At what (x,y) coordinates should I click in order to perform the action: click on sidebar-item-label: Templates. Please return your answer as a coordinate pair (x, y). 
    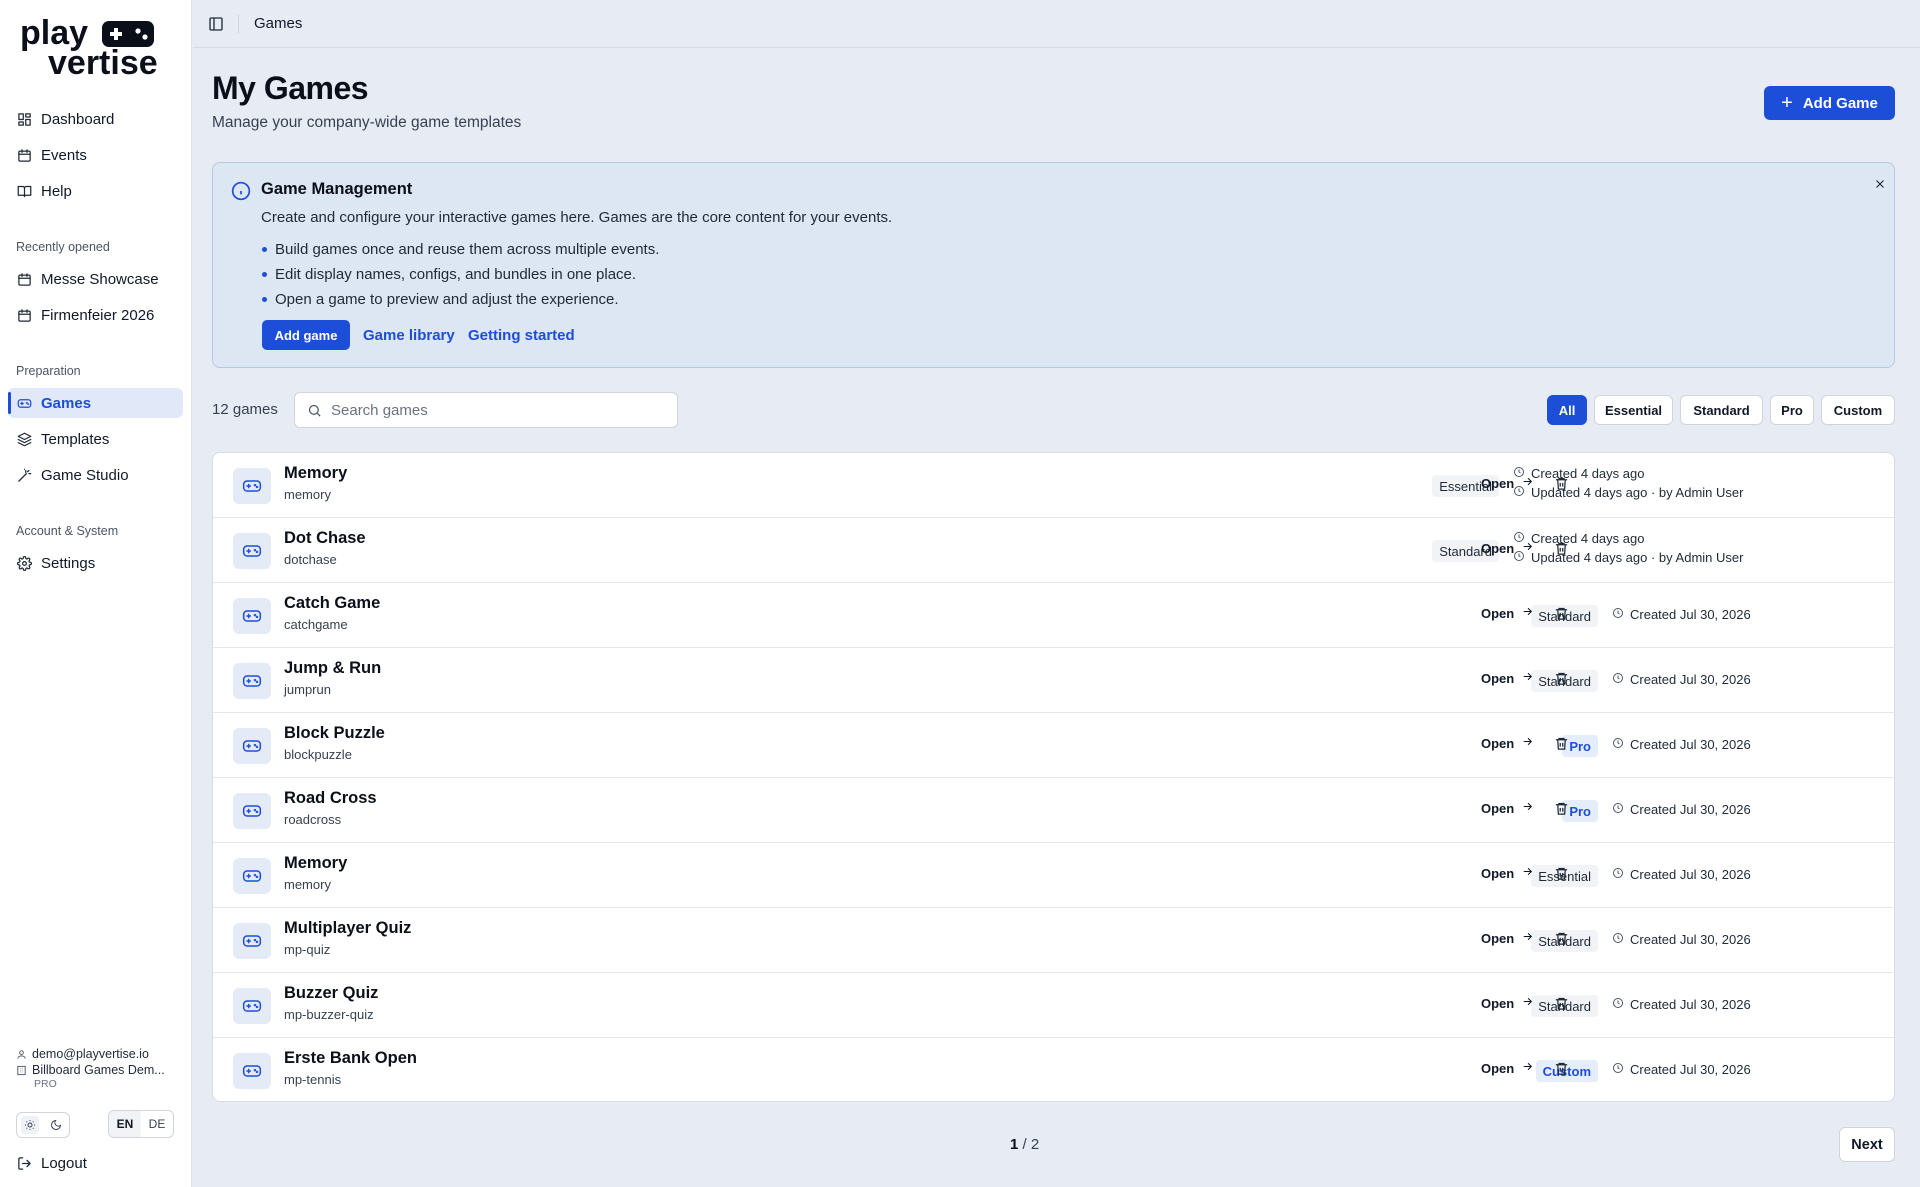
    Looking at the image, I should click on (75, 439).